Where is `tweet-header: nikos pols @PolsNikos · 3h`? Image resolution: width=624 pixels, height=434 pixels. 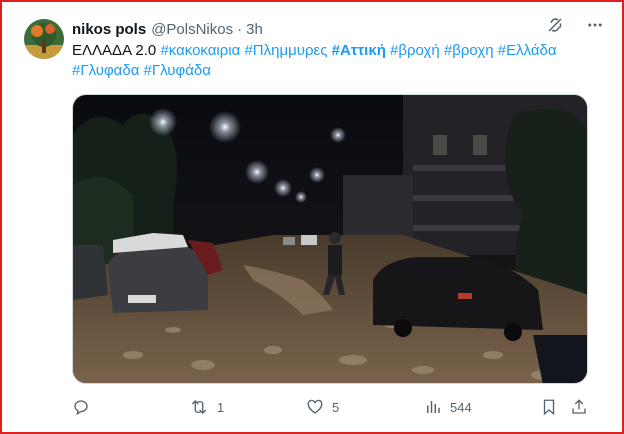 tweet-header: nikos pols @PolsNikos · 3h is located at coordinates (337, 29).